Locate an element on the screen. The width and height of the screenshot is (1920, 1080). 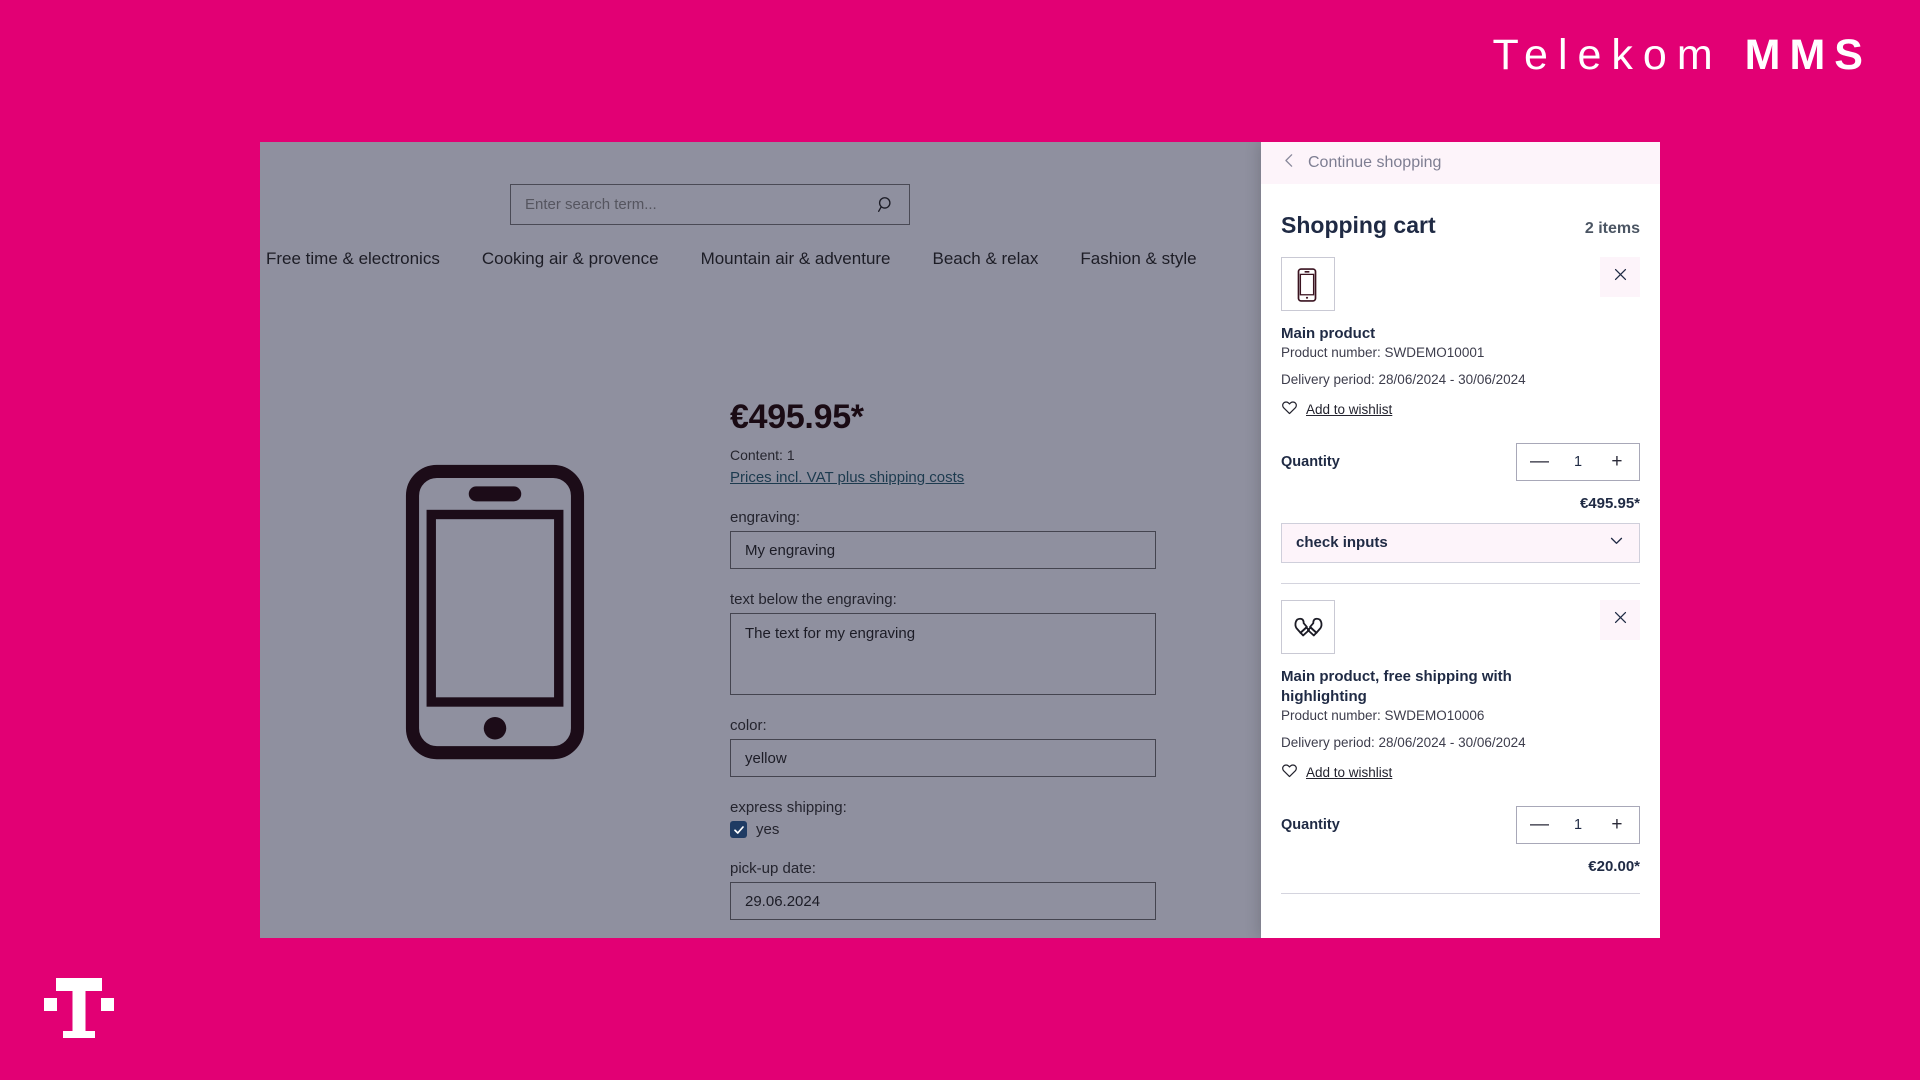
brand-telekom-text: Telekom is located at coordinates (1607, 55).